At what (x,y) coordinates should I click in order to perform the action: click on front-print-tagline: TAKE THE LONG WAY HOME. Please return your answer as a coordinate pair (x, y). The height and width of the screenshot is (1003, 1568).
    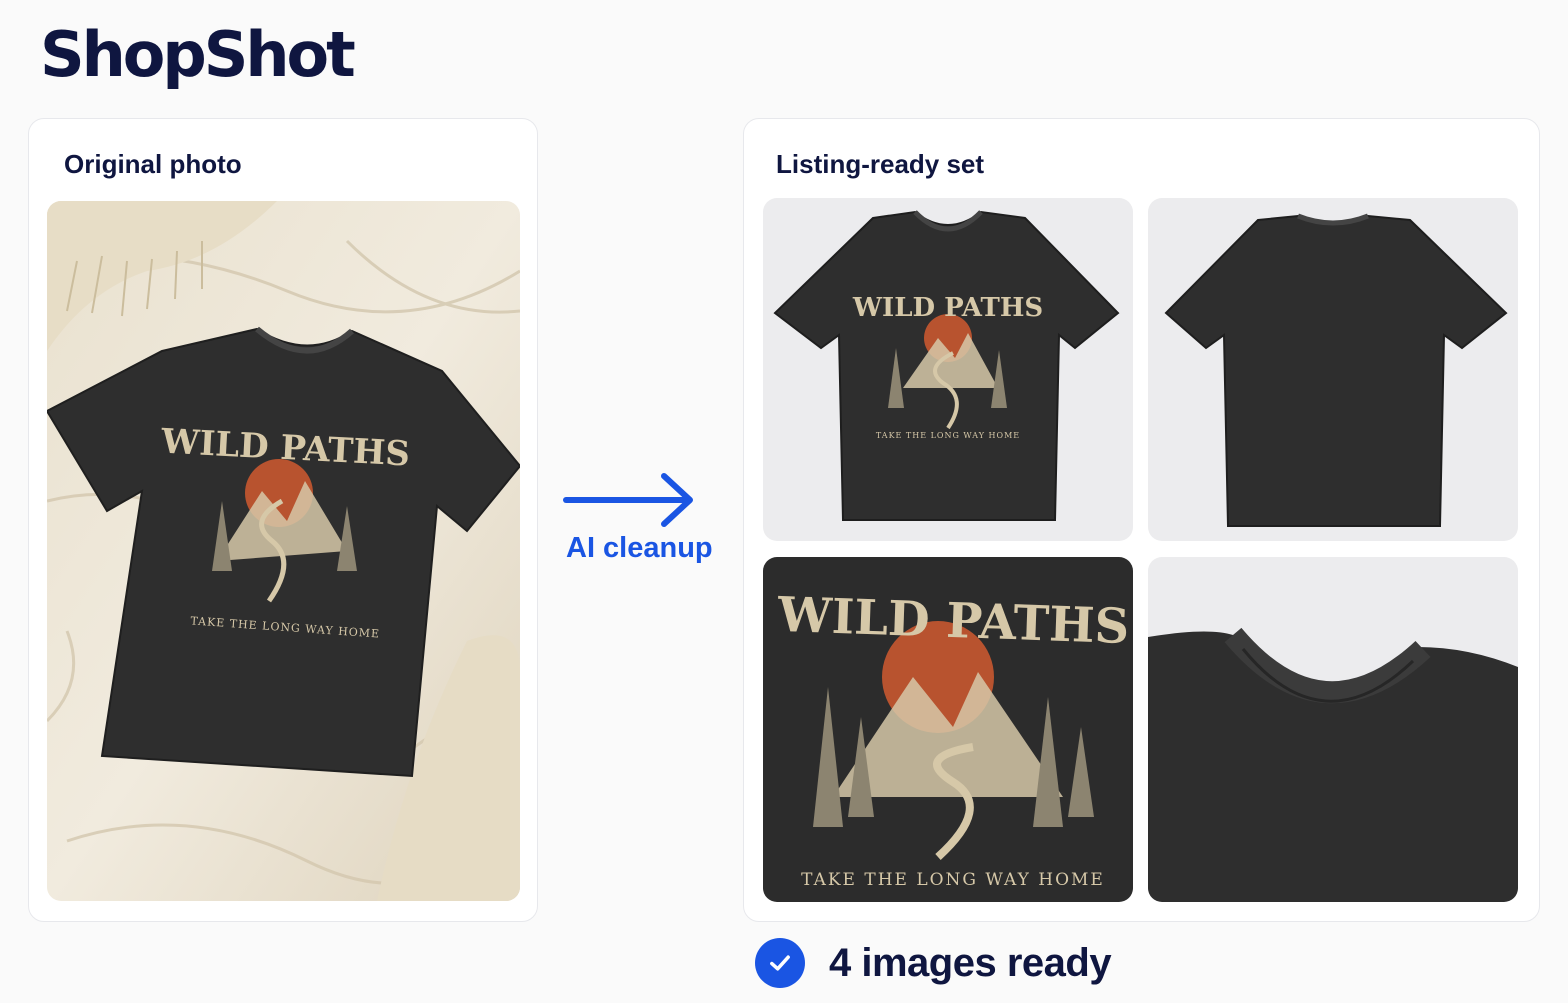
    Looking at the image, I should click on (948, 435).